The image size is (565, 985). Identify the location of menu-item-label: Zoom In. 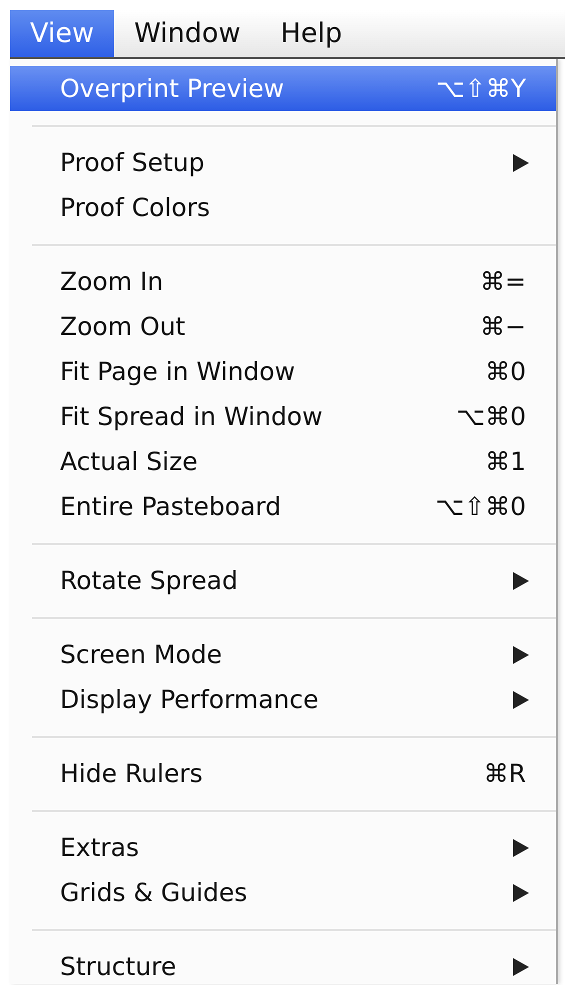
(112, 281).